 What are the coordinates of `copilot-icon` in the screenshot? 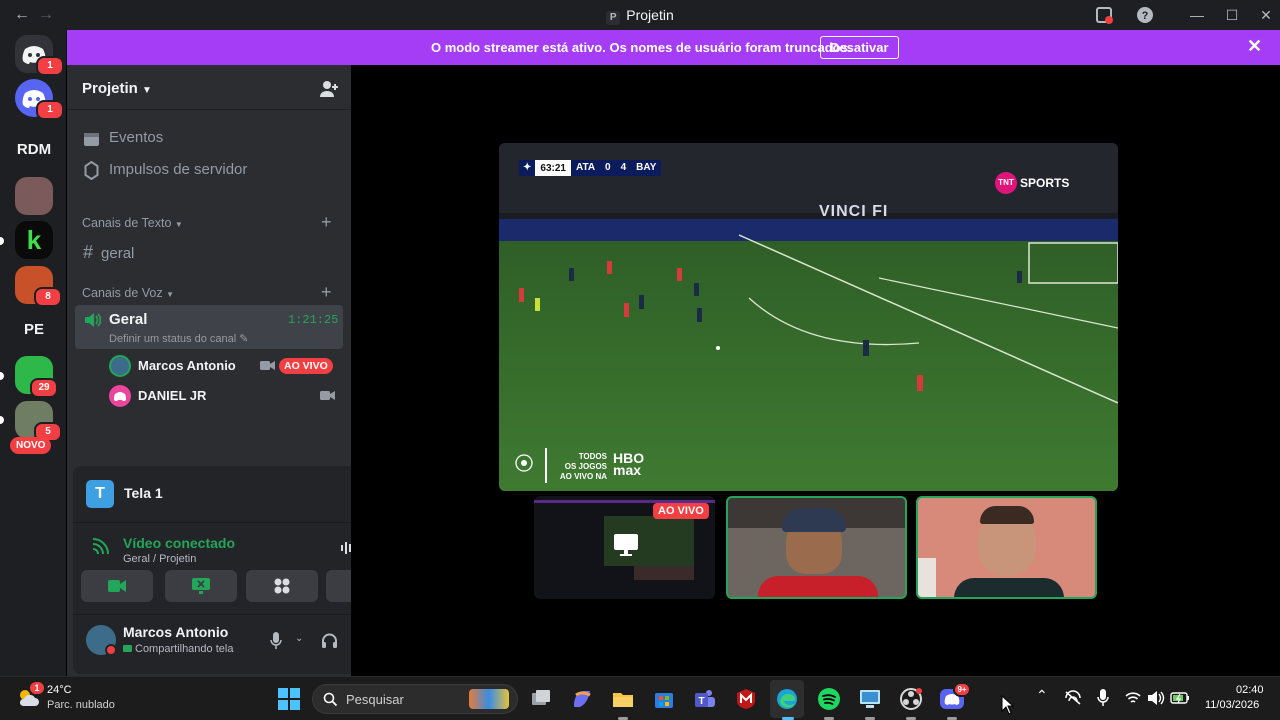 It's located at (582, 699).